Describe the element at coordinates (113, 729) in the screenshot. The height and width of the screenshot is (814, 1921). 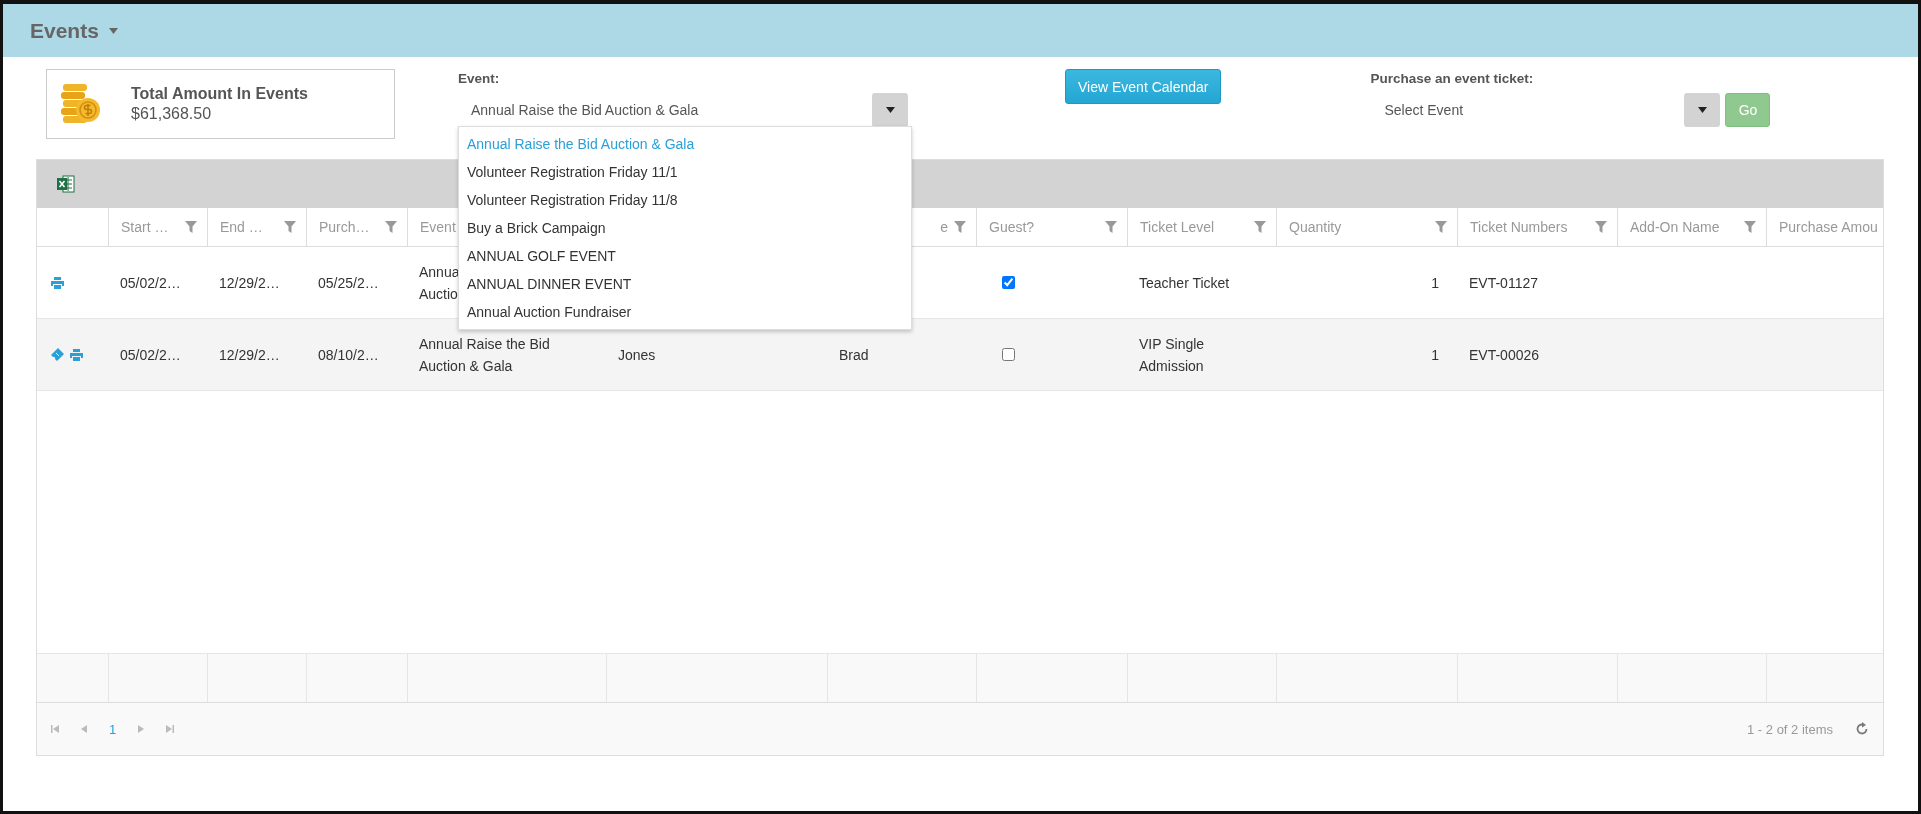
I see `page-button: 1` at that location.